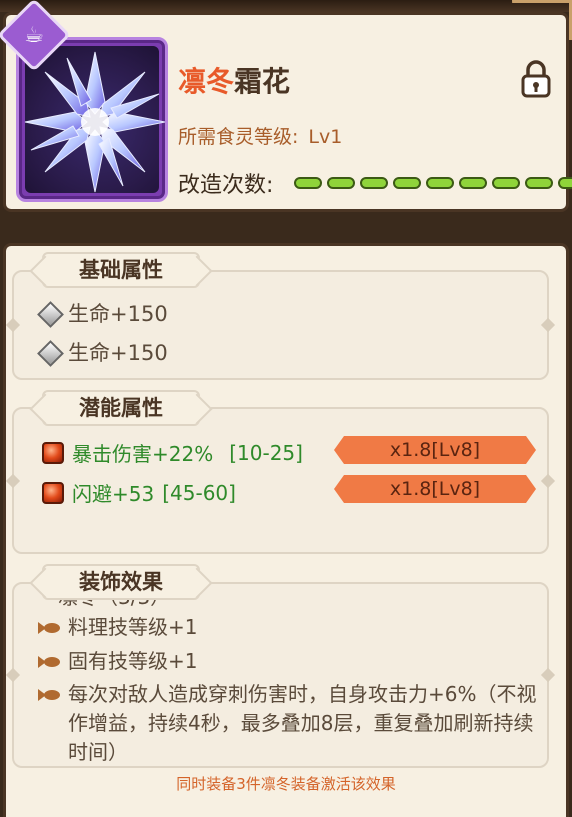  I want to click on potential-stat-label: 暴击伤害+22%, so click(143, 454).